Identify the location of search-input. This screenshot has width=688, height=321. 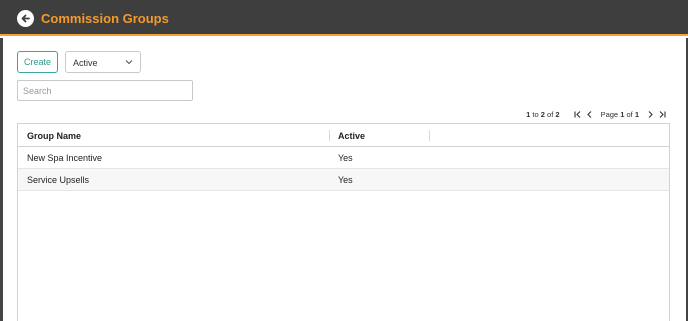
(105, 90).